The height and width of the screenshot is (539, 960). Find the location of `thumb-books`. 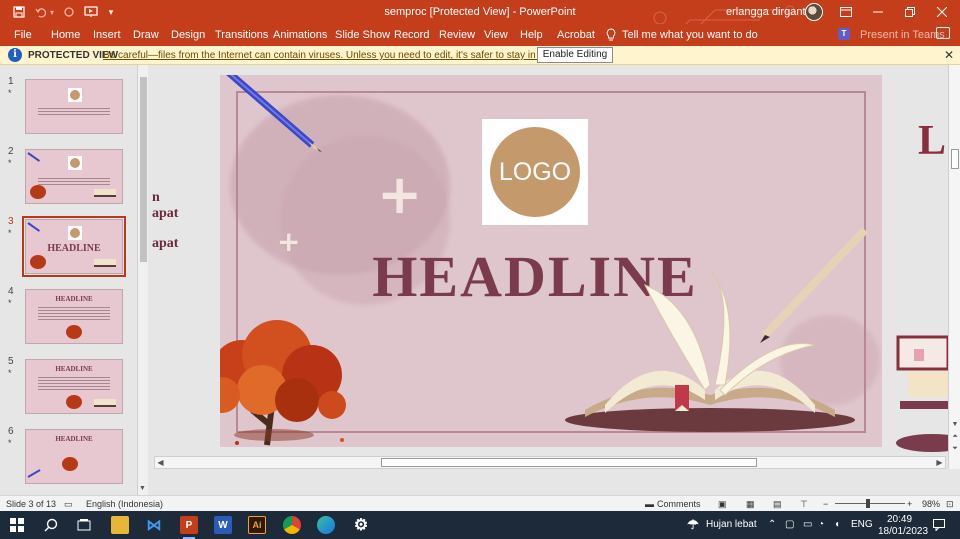

thumb-books is located at coordinates (105, 193).